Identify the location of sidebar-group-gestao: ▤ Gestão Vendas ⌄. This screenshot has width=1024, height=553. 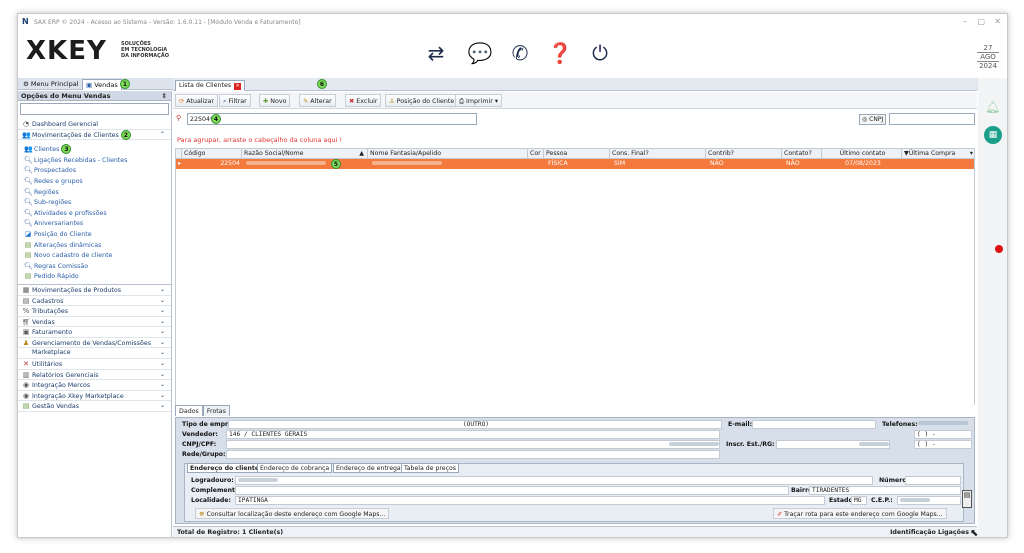
(94, 407).